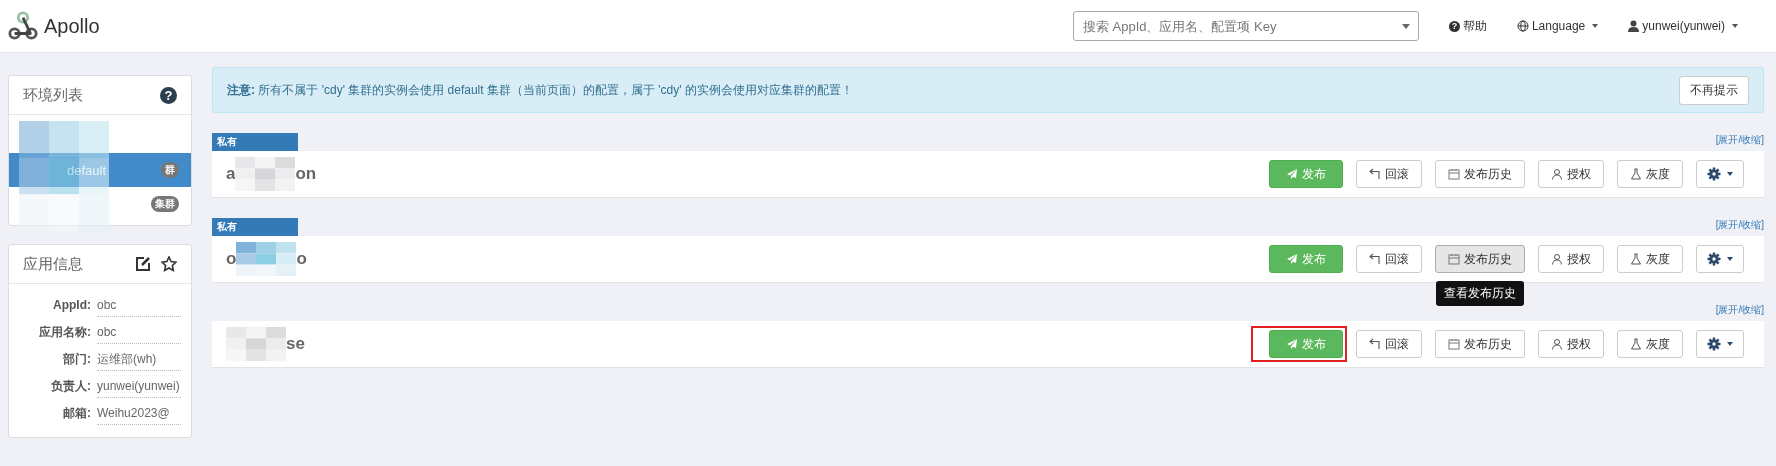  I want to click on panel-title: 应用信息, so click(53, 264).